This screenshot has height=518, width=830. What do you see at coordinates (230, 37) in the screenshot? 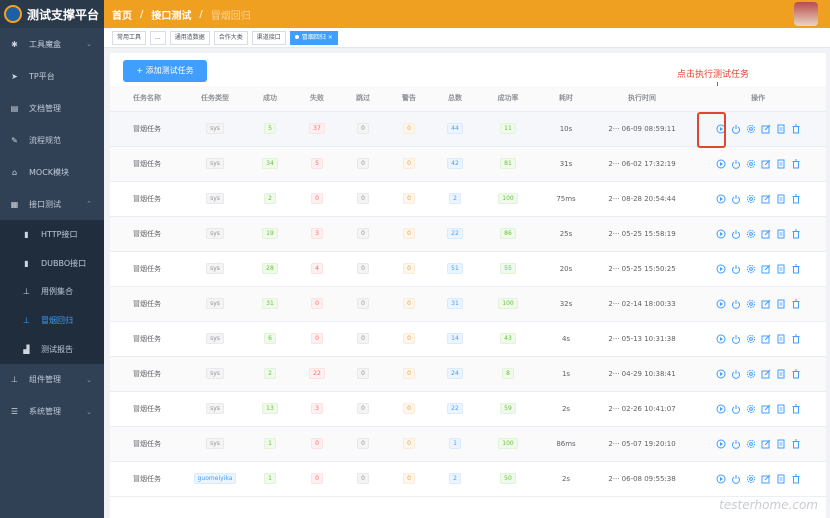
I see `tab-partner: 合作大类` at bounding box center [230, 37].